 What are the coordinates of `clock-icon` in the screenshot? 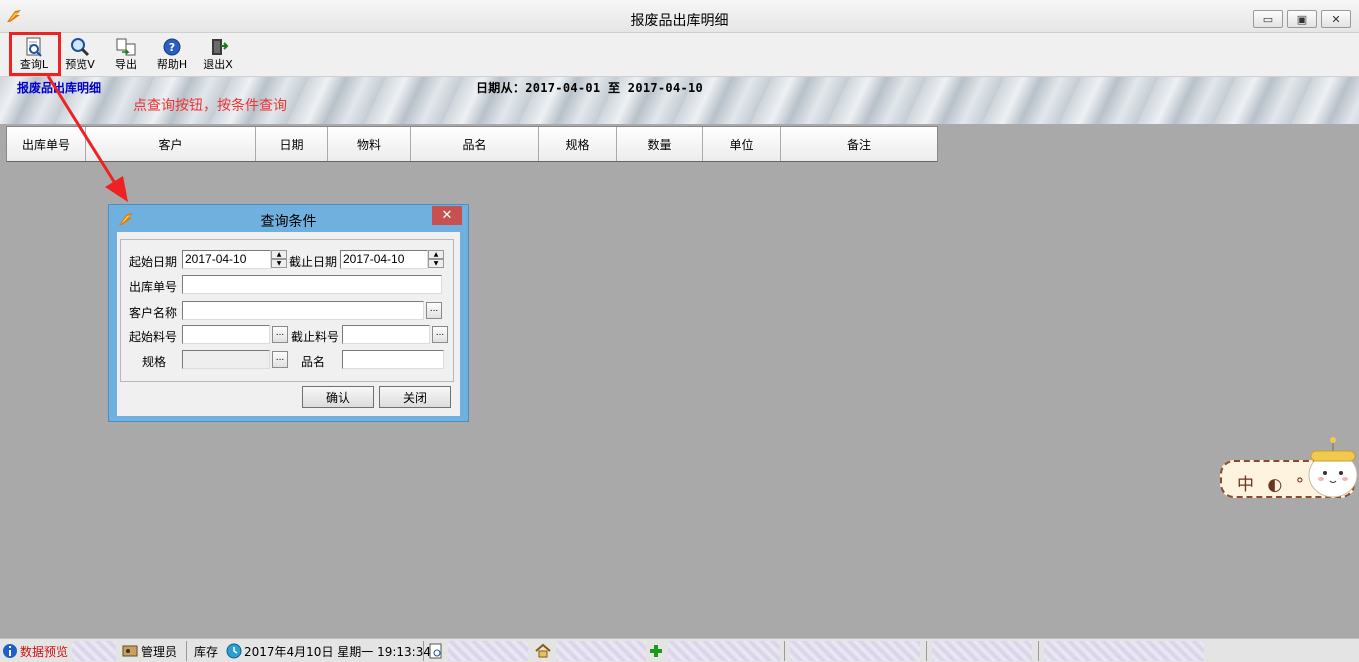 It's located at (234, 651).